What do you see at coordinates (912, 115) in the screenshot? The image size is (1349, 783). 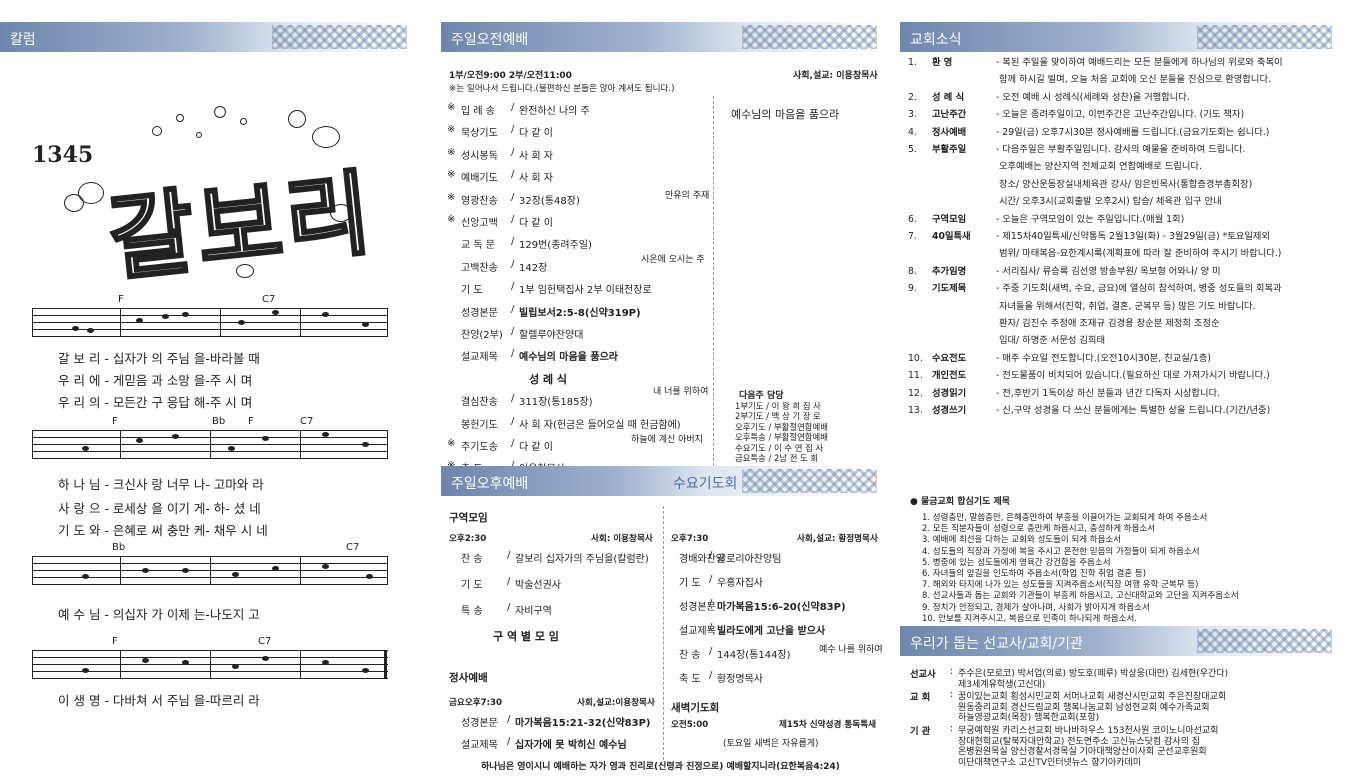 I see `news-number: 3.` at bounding box center [912, 115].